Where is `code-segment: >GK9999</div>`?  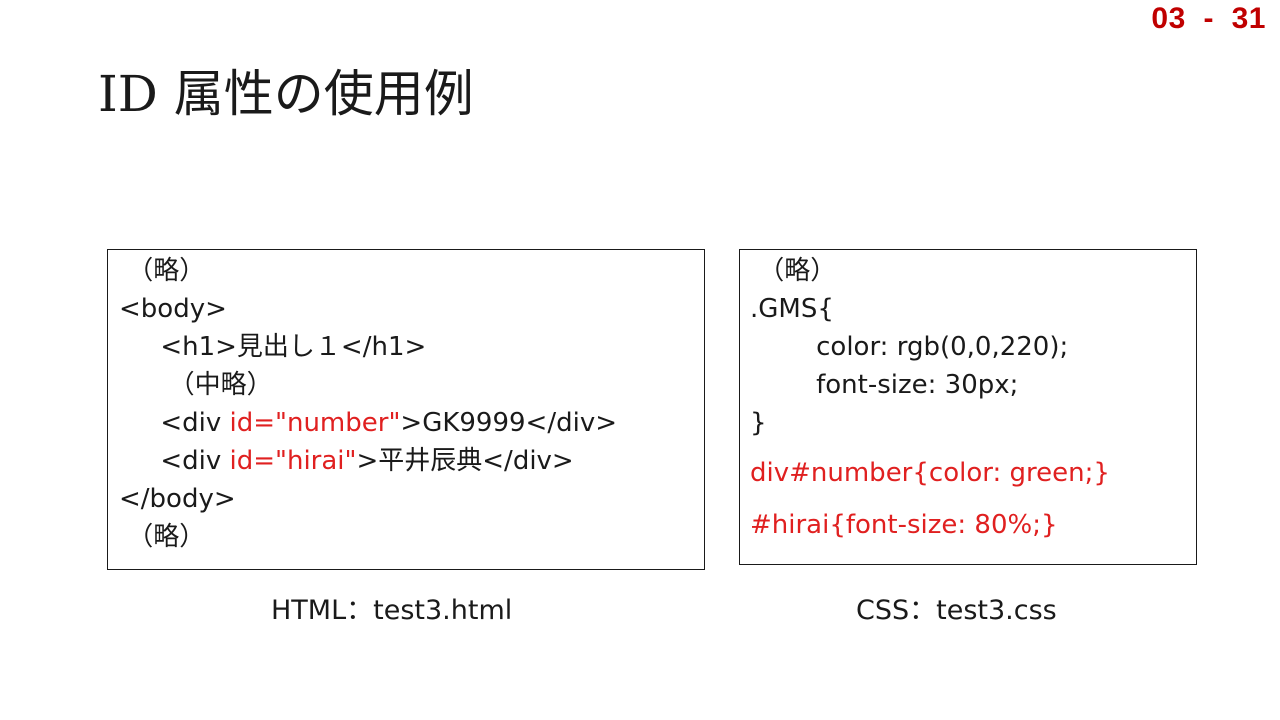 code-segment: >GK9999</div> is located at coordinates (509, 423).